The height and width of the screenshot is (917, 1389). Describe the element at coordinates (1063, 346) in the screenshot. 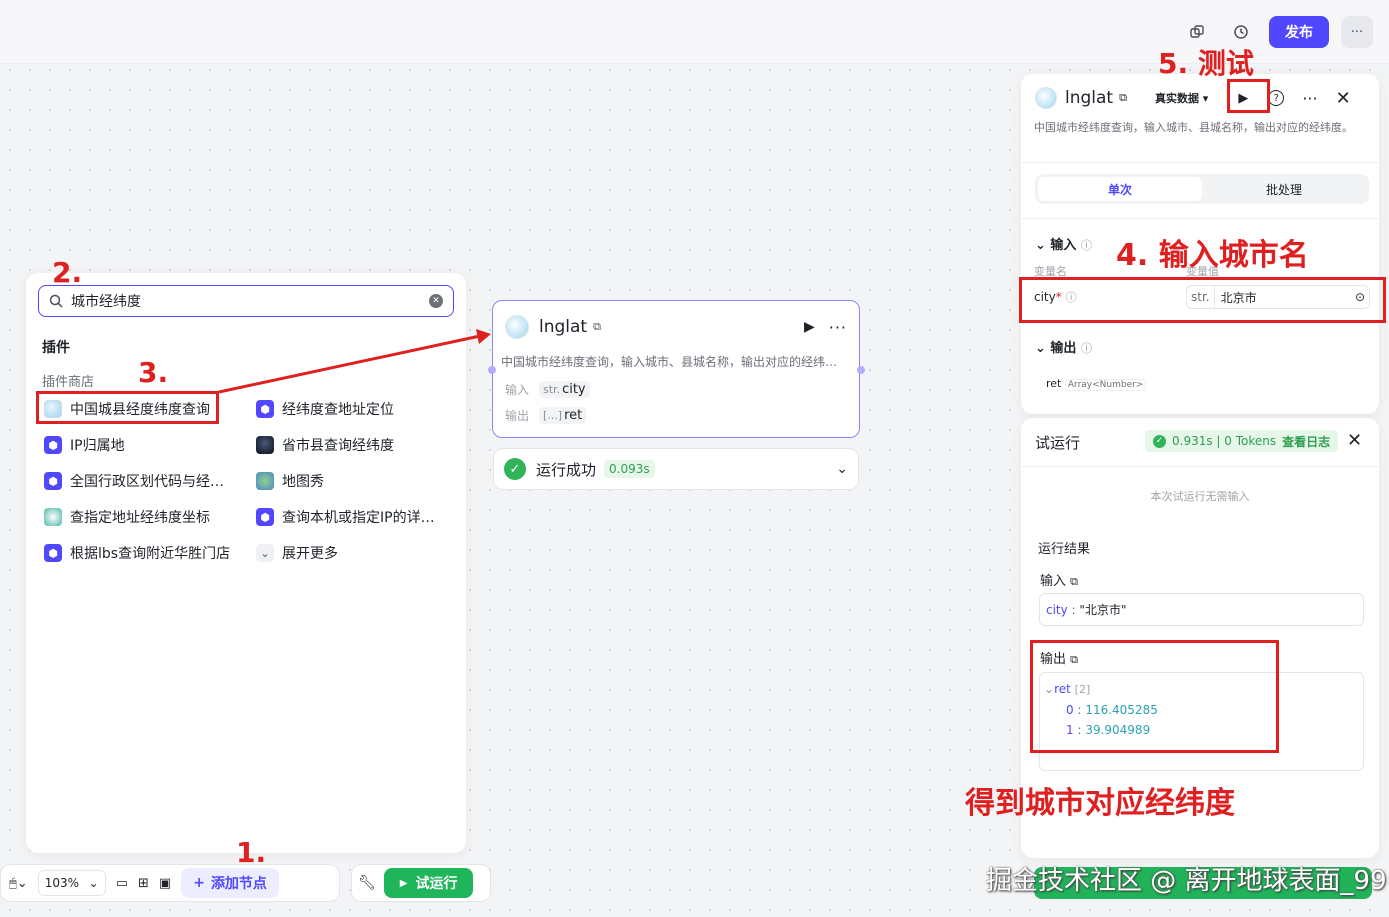

I see `output-section-title: ⌄ 输出 ⓘ` at that location.